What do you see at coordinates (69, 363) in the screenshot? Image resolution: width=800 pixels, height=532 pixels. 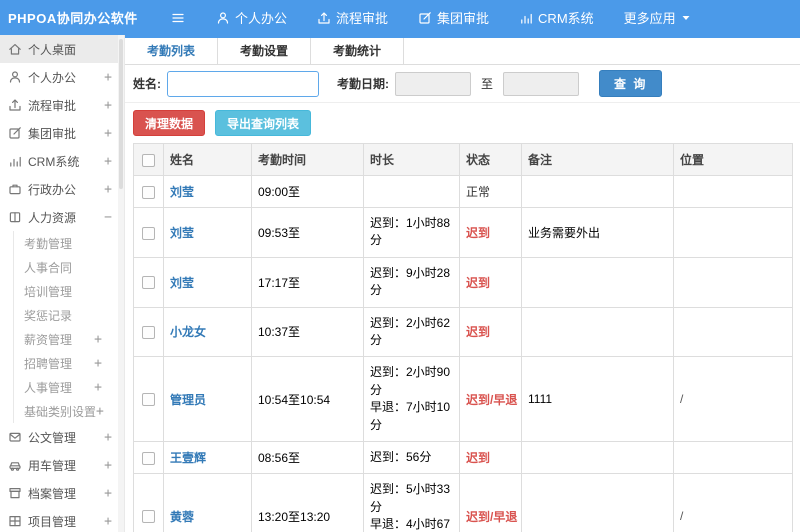 I see `sidebar-subitem-6: 招聘管理 +` at bounding box center [69, 363].